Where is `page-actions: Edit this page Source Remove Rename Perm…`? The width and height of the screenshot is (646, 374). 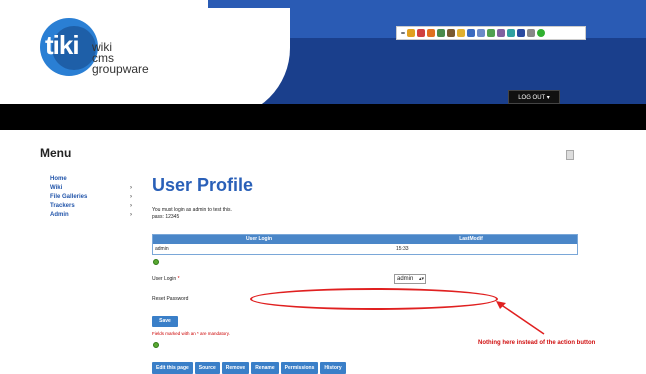 page-actions: Edit this page Source Remove Rename Perm… is located at coordinates (249, 368).